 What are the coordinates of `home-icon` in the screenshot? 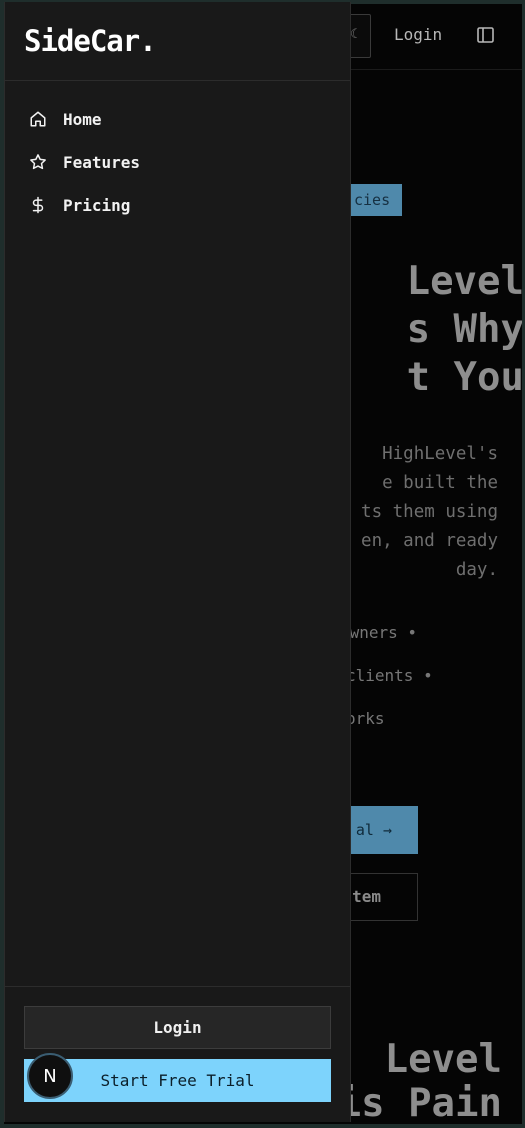 It's located at (38, 119).